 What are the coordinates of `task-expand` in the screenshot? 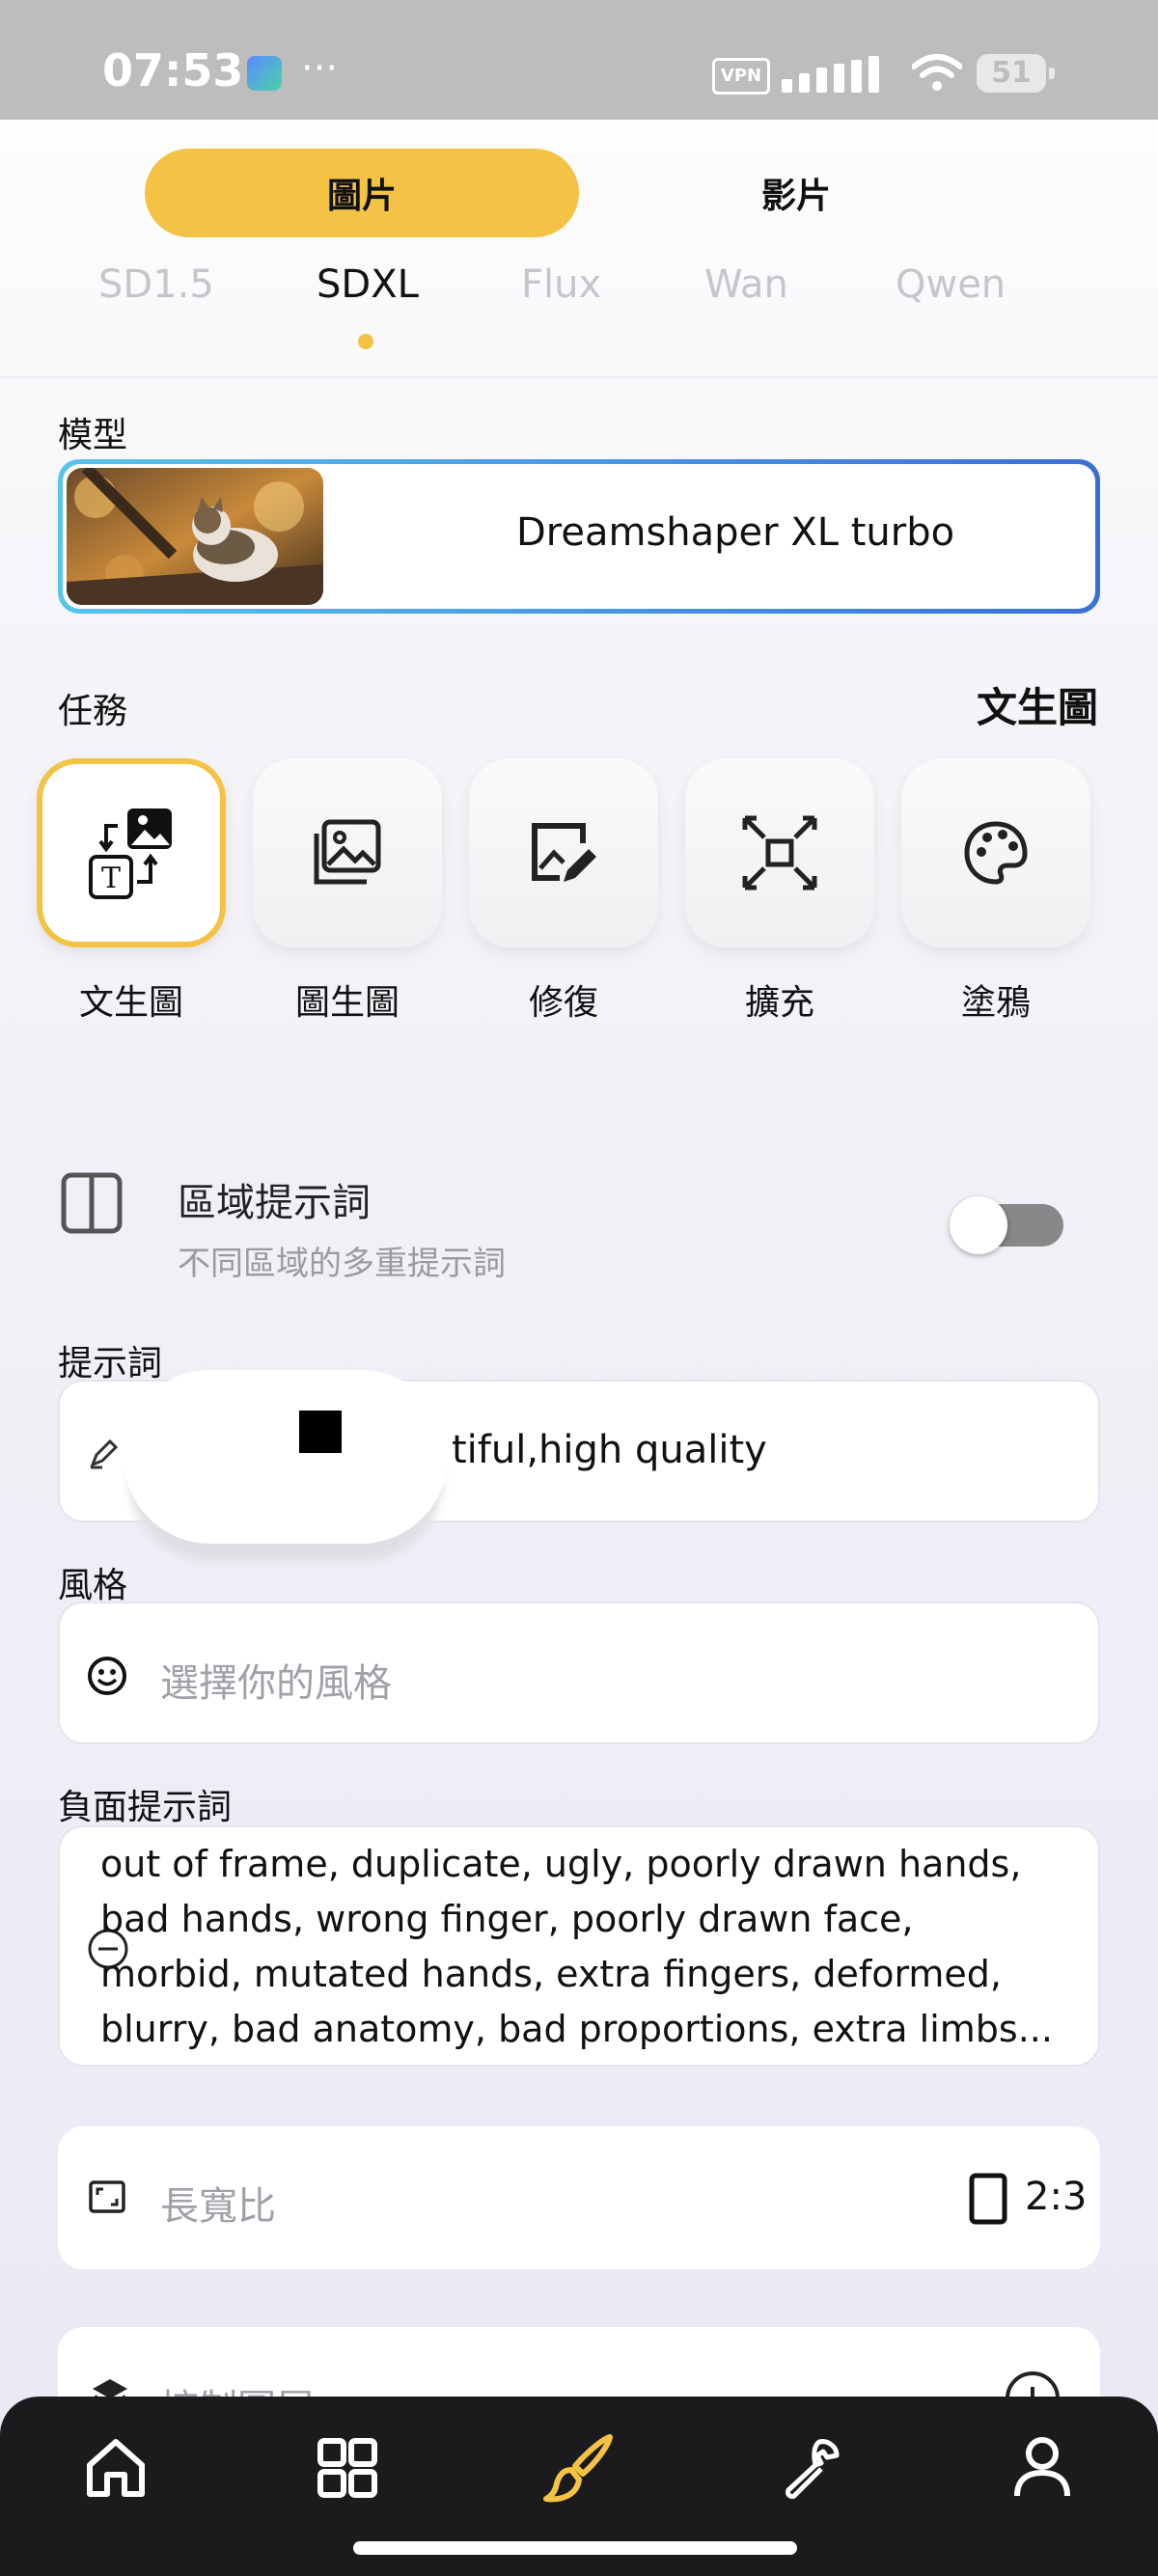 It's located at (779, 853).